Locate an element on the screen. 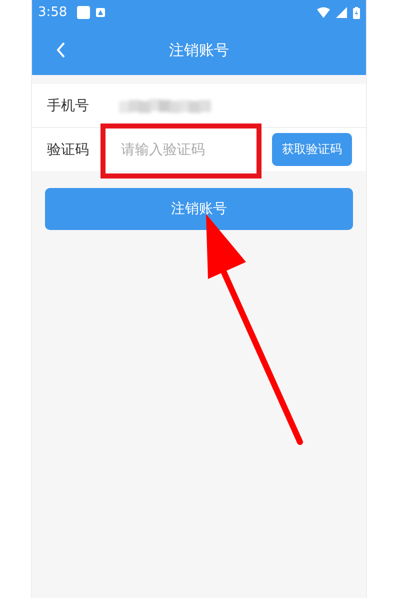  phone-label: 手机号 is located at coordinates (68, 105).